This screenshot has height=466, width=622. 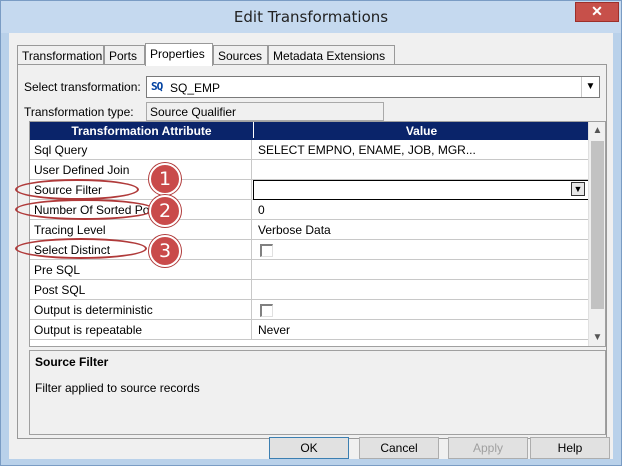 What do you see at coordinates (421, 210) in the screenshot?
I see `value-number-of-sorted-ports: 0` at bounding box center [421, 210].